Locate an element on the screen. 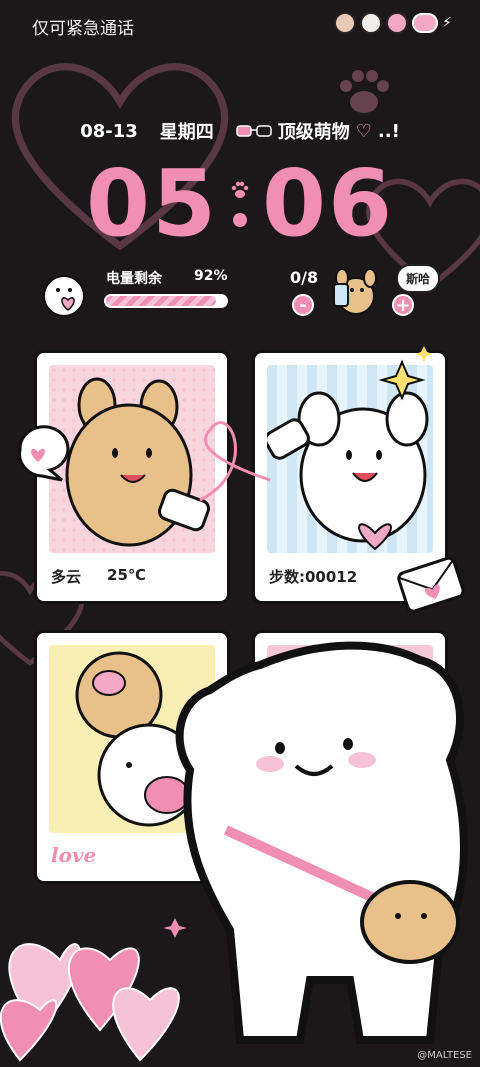  cow-face-icon is located at coordinates (371, 23).